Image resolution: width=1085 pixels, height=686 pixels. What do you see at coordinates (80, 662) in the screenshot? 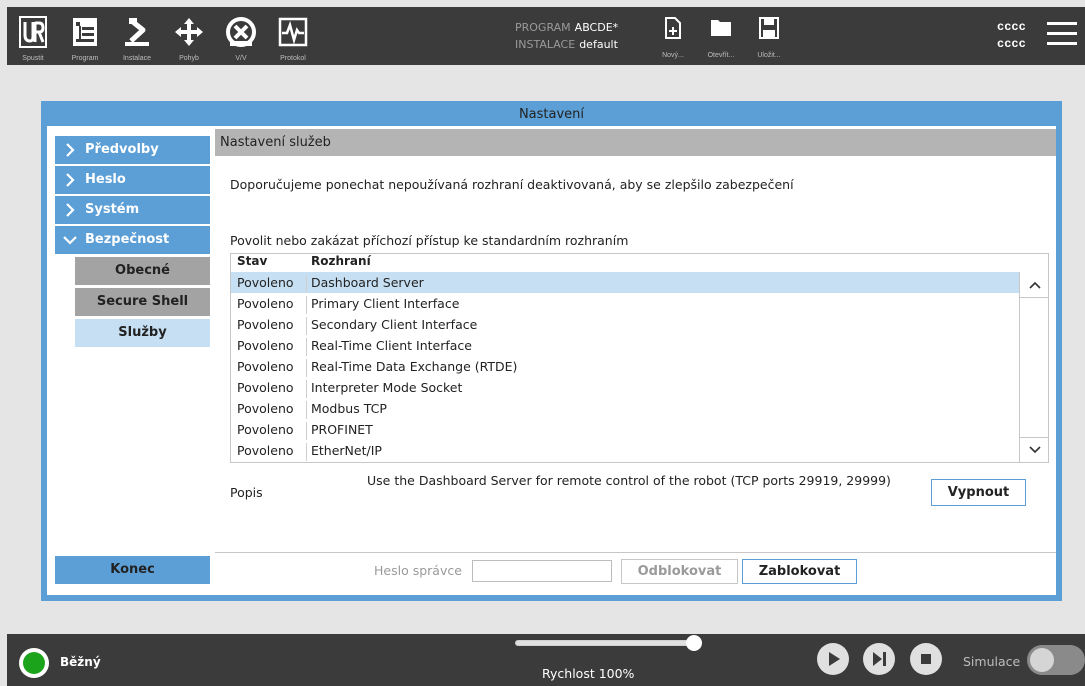
I see `status-label: Běžný` at bounding box center [80, 662].